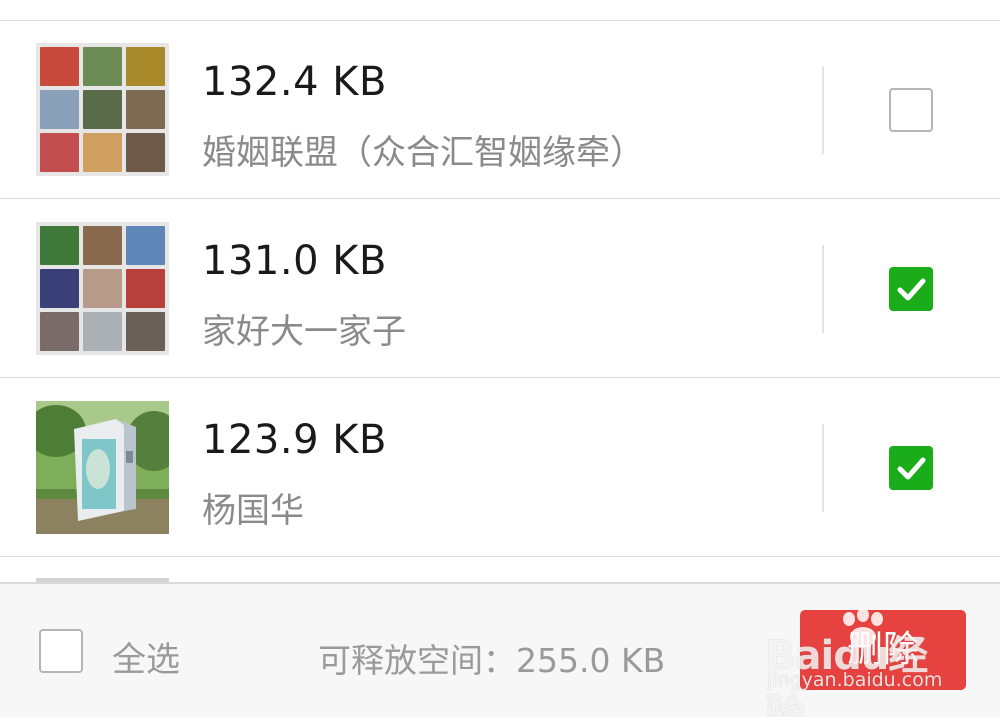 This screenshot has height=717, width=1000. Describe the element at coordinates (253, 511) in the screenshot. I see `chat-name: 杨国华` at that location.